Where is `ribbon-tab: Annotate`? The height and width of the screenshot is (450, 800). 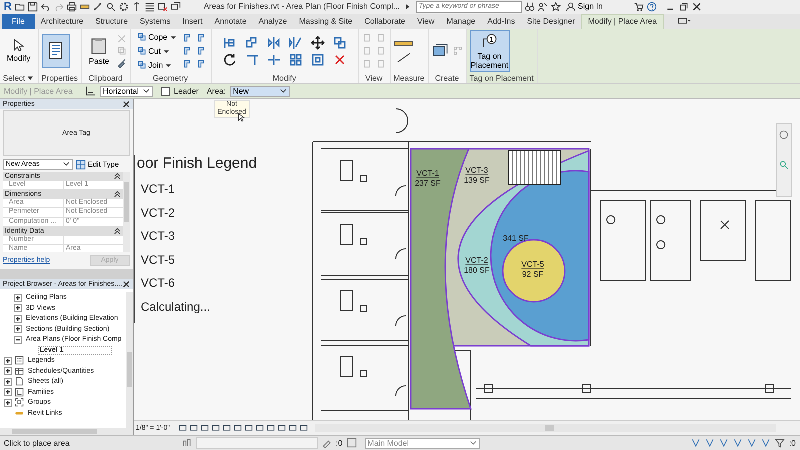 ribbon-tab: Annotate is located at coordinates (230, 21).